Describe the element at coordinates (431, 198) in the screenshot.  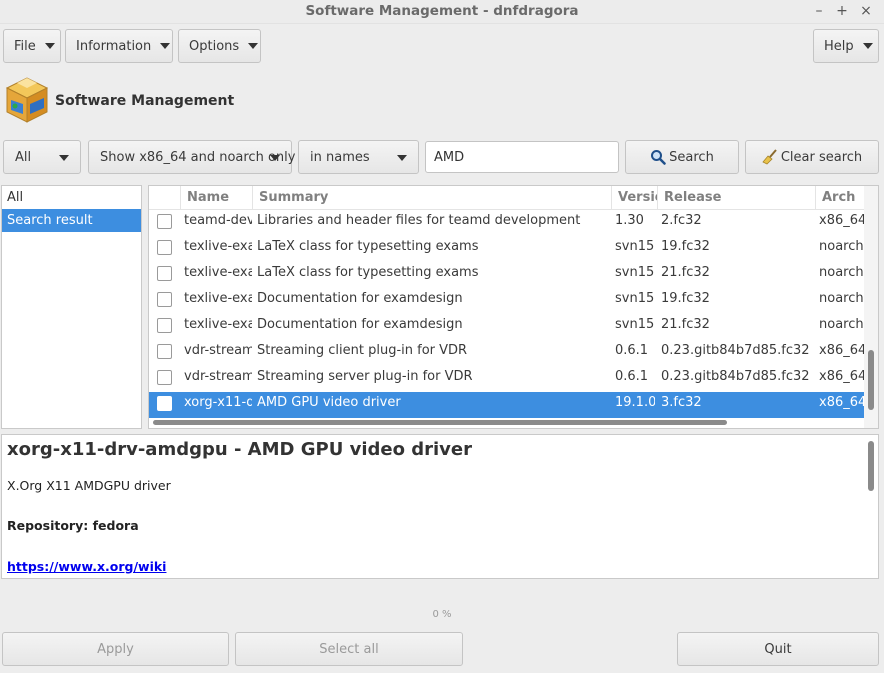
I see `column-header-summary: Summary` at that location.